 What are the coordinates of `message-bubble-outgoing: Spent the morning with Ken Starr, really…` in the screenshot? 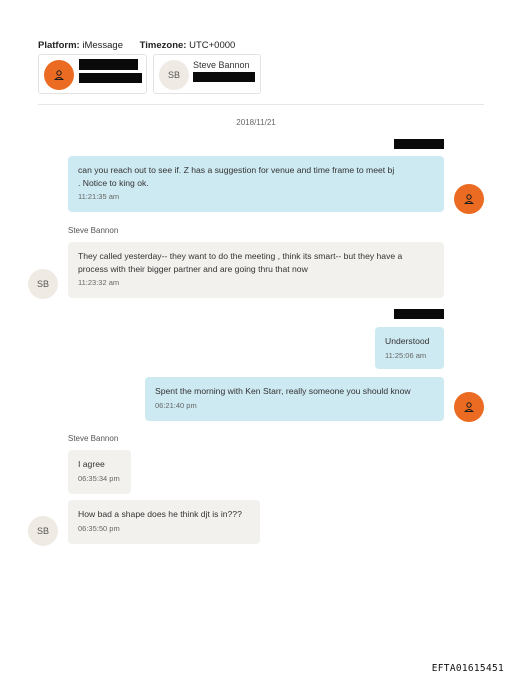 It's located at (294, 399).